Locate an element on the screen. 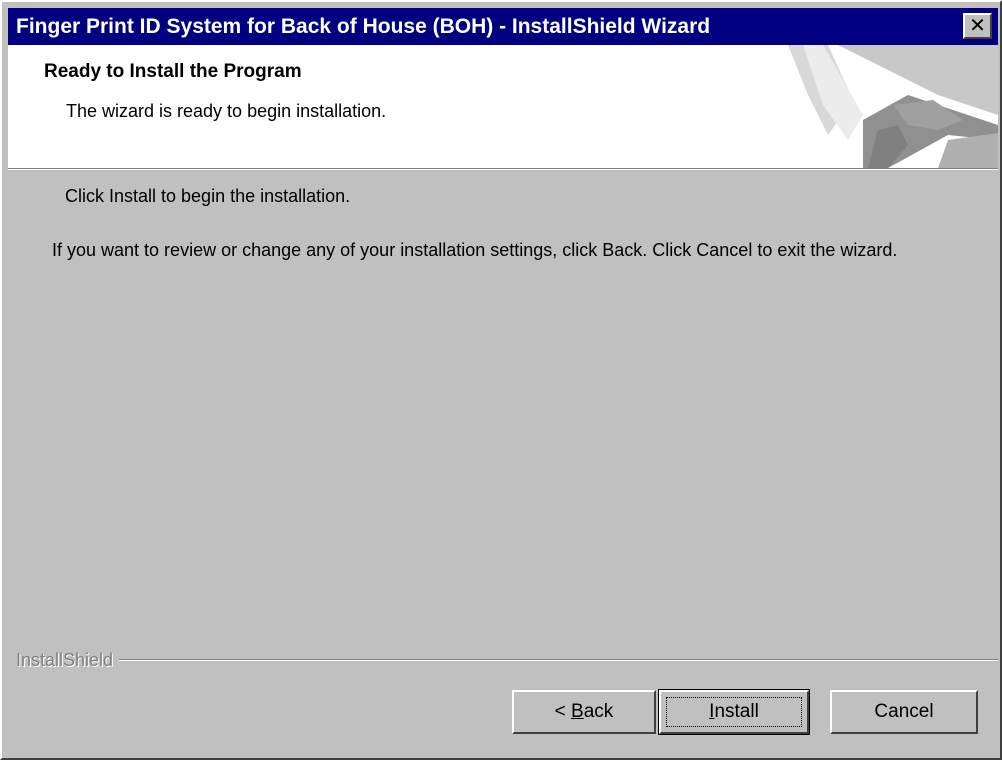  close-button: ✕ is located at coordinates (977, 26).